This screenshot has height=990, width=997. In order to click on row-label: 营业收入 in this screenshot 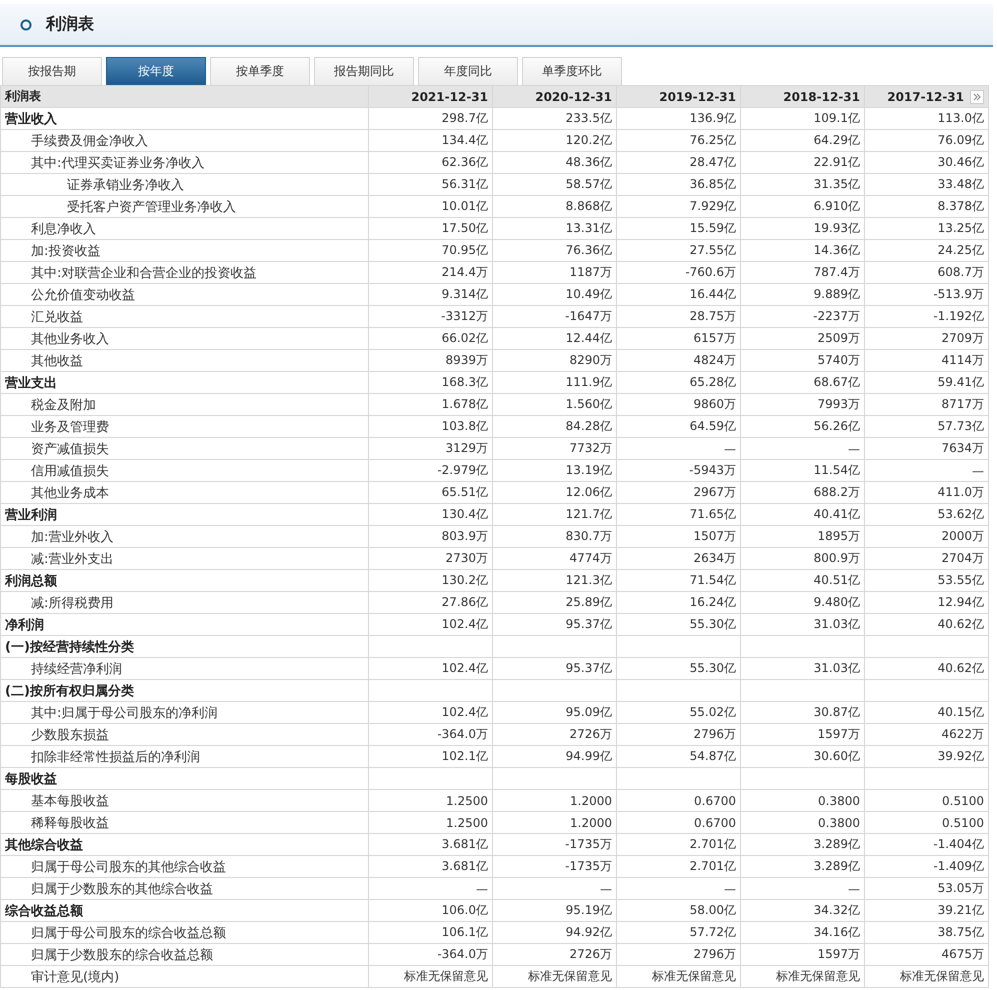, I will do `click(31, 119)`.